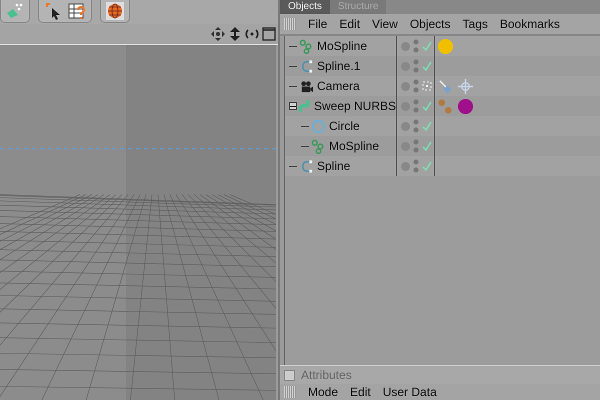 The image size is (600, 400). I want to click on menu-item: Tags, so click(477, 24).